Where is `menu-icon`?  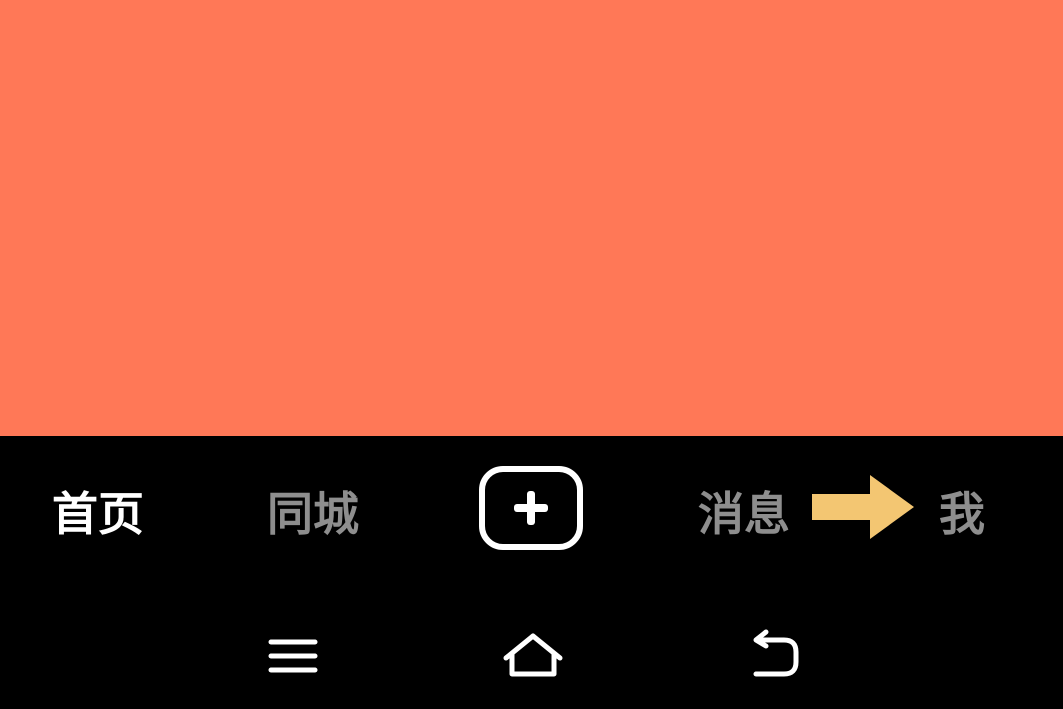
menu-icon is located at coordinates (293, 656).